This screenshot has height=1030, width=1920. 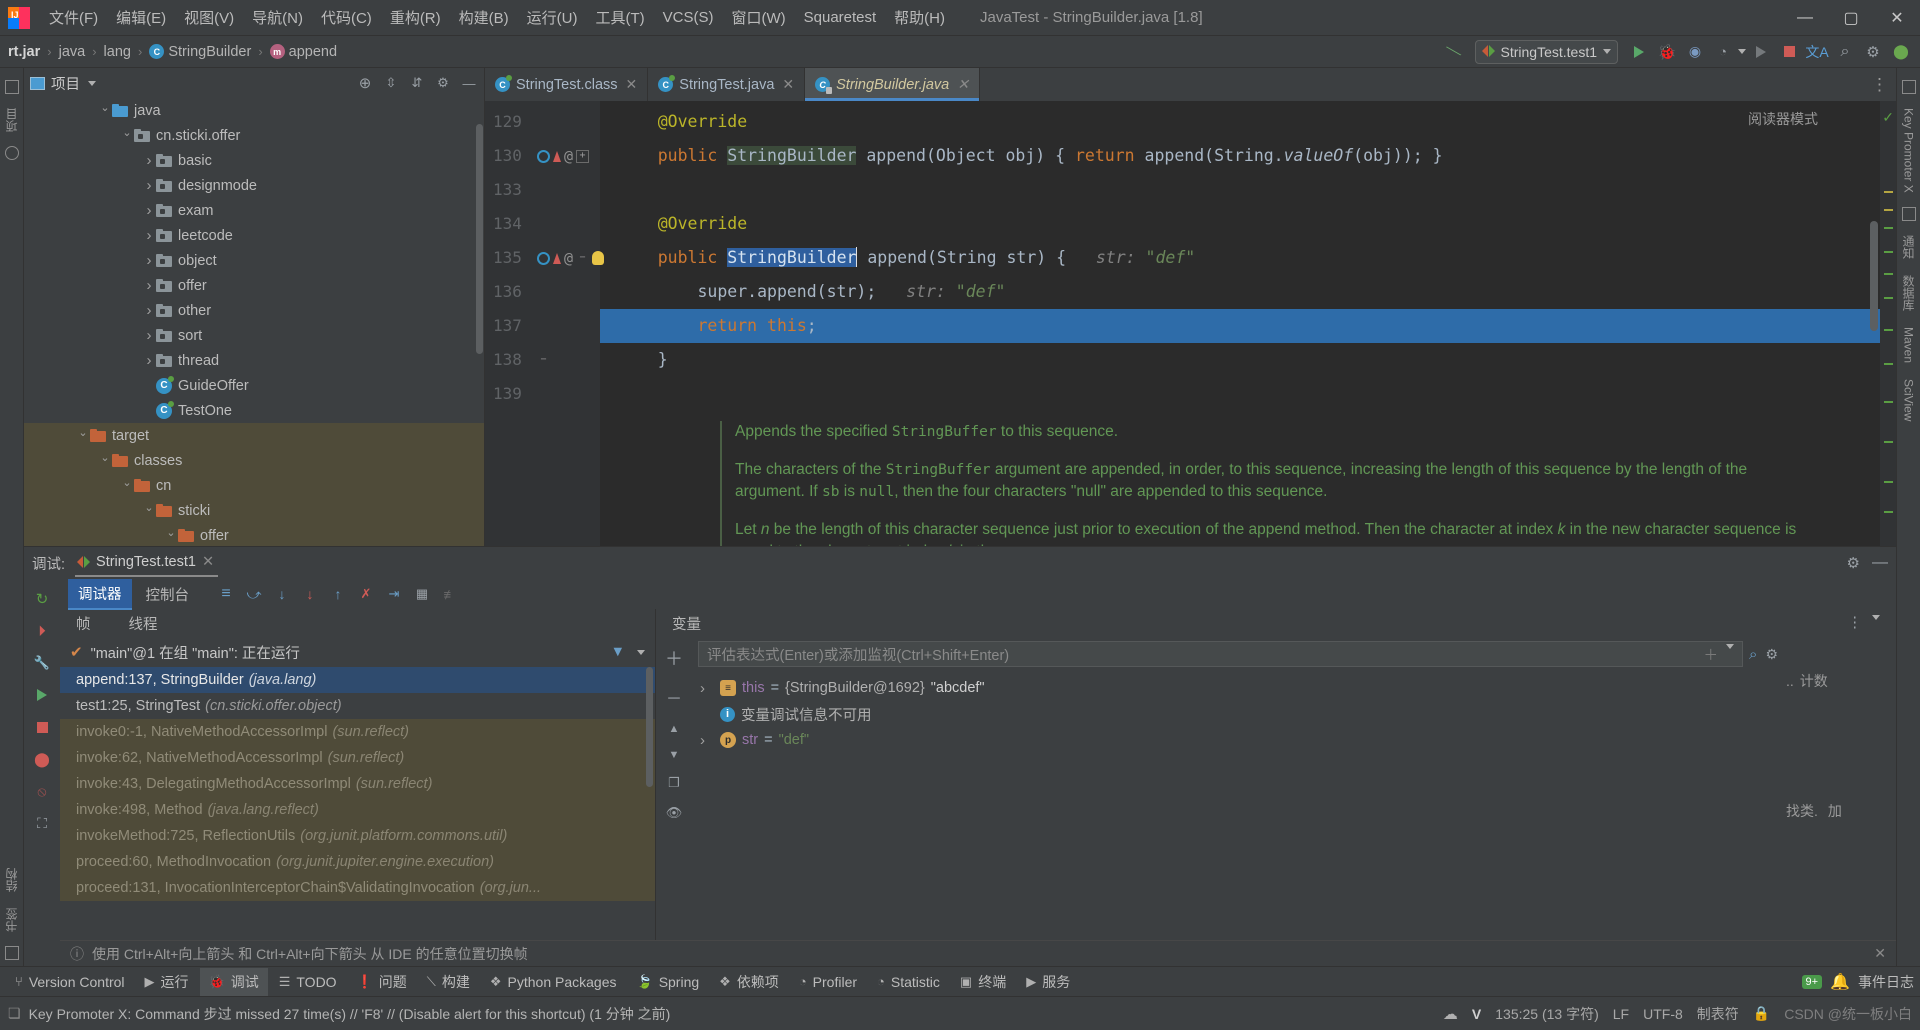 What do you see at coordinates (1723, 52) in the screenshot?
I see `profiler-icon: ◔` at bounding box center [1723, 52].